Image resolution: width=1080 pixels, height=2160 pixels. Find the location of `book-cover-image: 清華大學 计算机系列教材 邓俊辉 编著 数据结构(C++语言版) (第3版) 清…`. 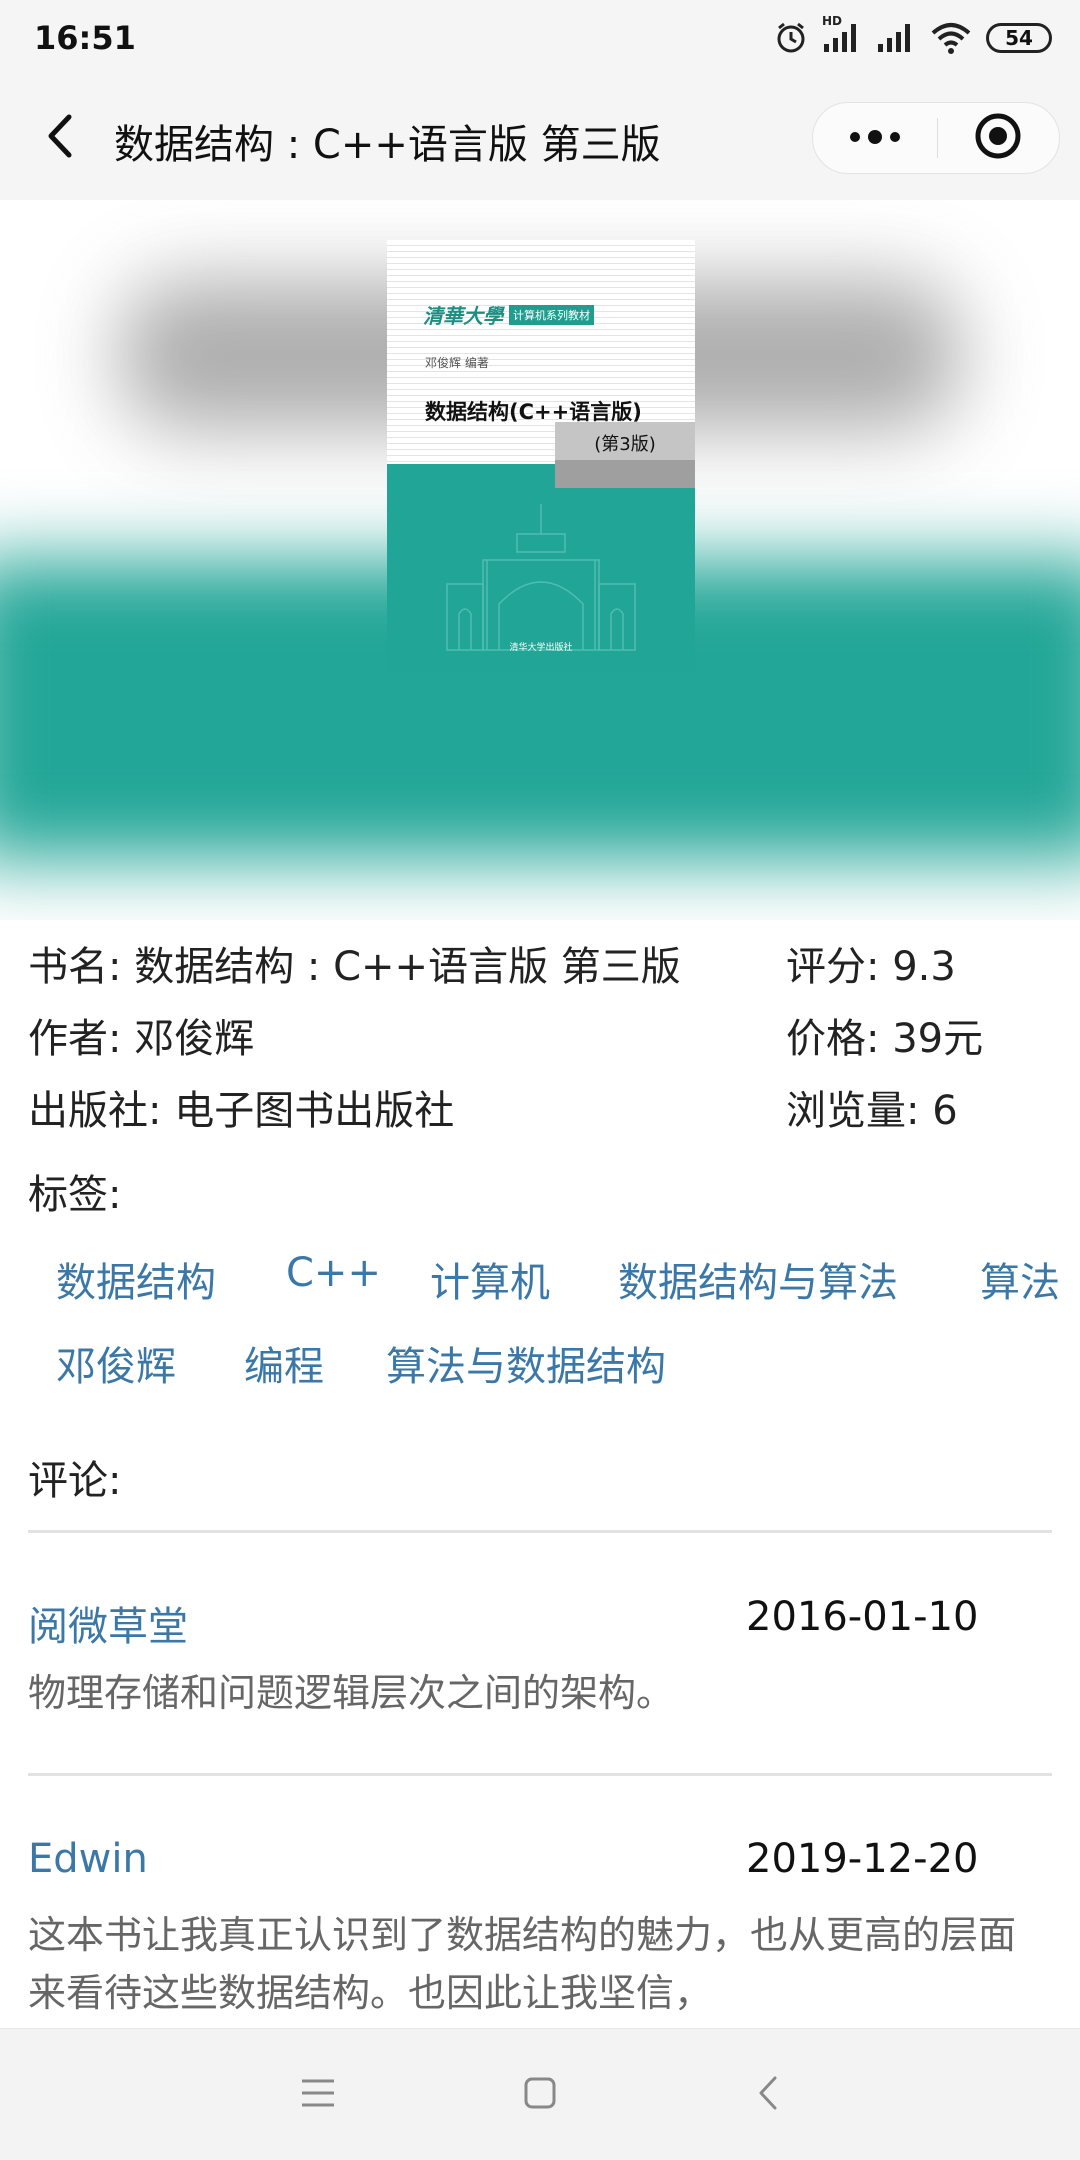

book-cover-image: 清華大學 计算机系列教材 邓俊辉 编著 数据结构(C++语言版) (第3版) 清… is located at coordinates (541, 456).